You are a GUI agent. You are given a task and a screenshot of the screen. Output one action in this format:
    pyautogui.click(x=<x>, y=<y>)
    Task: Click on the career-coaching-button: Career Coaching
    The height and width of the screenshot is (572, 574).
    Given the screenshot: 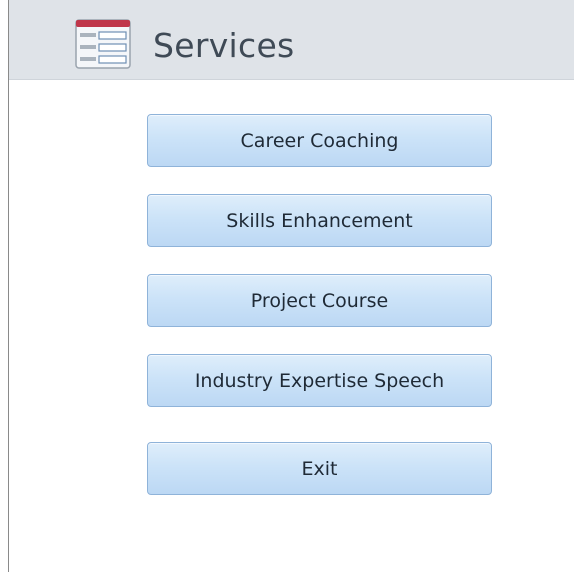 What is the action you would take?
    pyautogui.click(x=319, y=140)
    